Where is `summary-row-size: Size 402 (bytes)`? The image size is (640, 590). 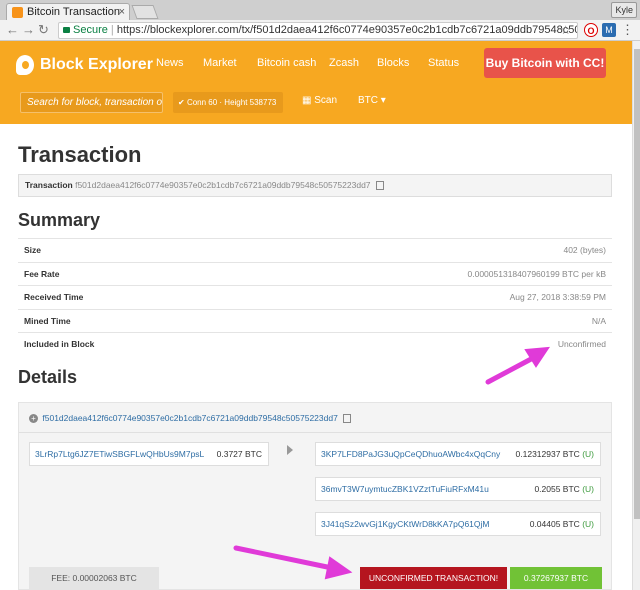 summary-row-size: Size 402 (bytes) is located at coordinates (315, 250).